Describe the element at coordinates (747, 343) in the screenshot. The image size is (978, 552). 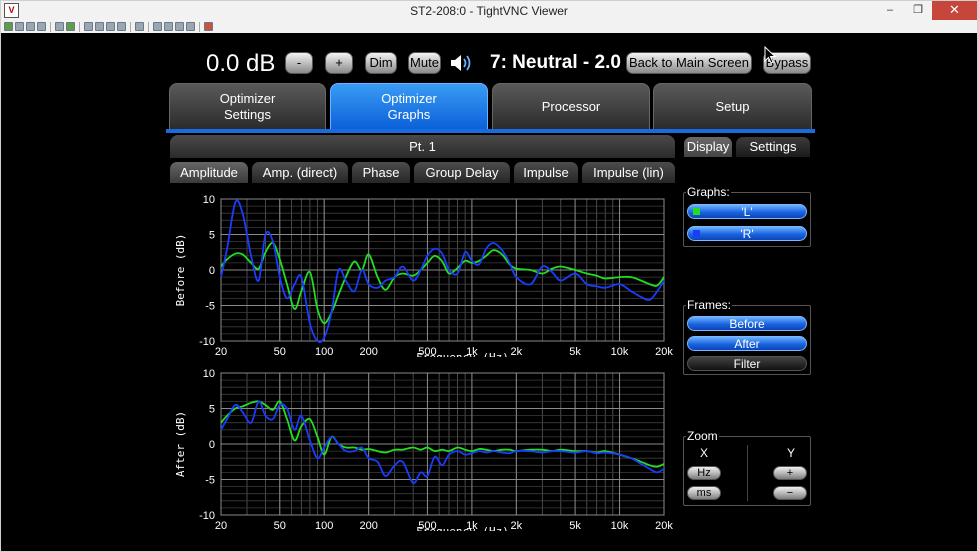
I see `frame-after-toggle: After` at that location.